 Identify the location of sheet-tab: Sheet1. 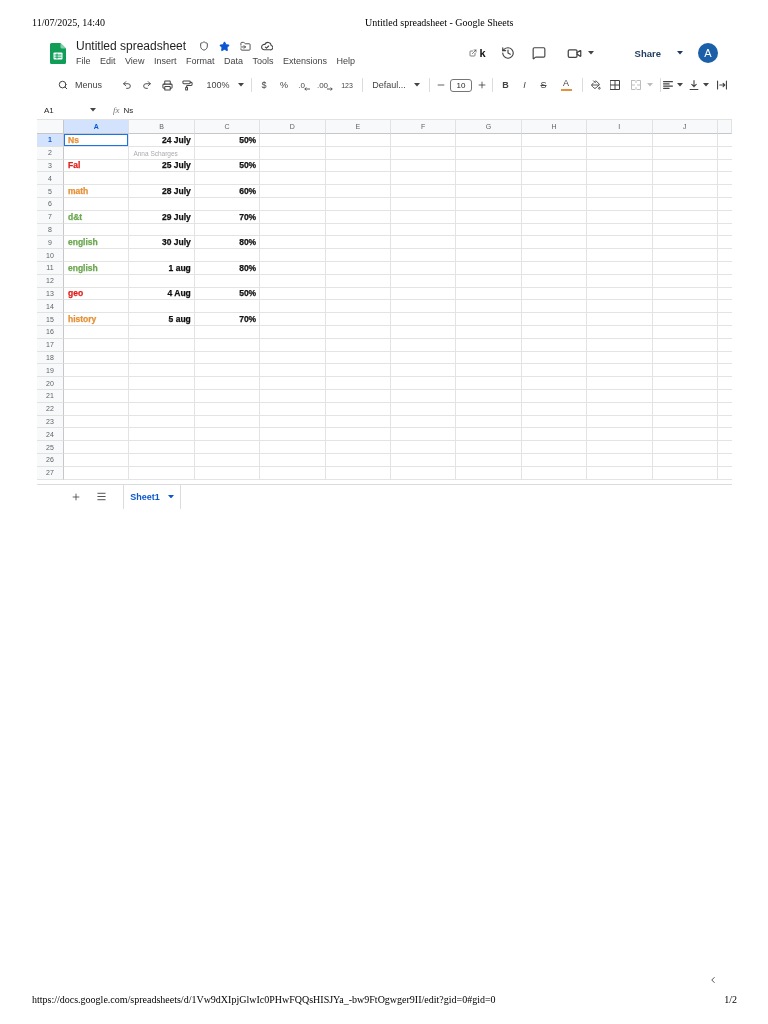
(152, 496).